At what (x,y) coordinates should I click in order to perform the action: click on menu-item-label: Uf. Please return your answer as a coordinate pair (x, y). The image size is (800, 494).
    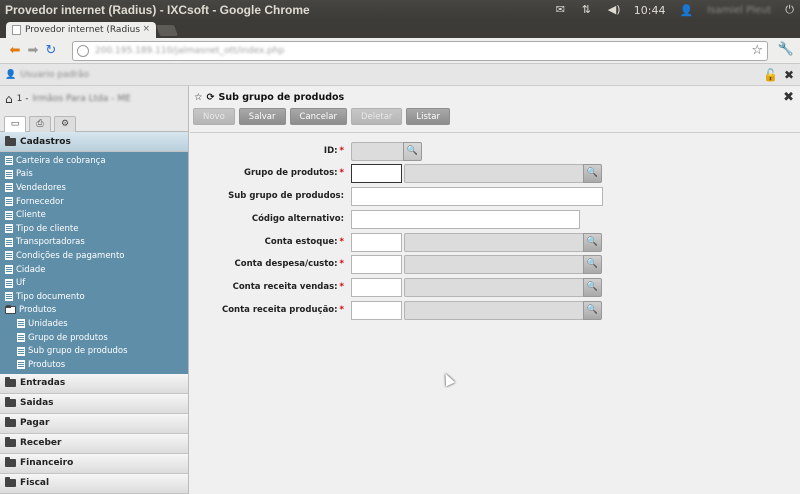
    Looking at the image, I should click on (21, 283).